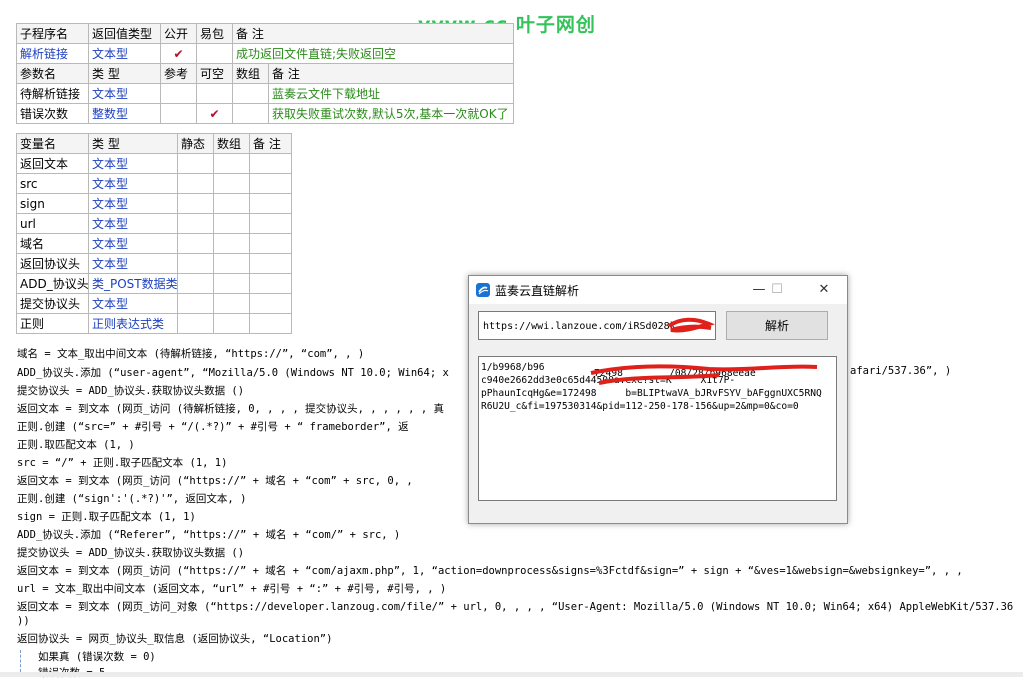  What do you see at coordinates (133, 283) in the screenshot?
I see `var-type: 类_POST数据类` at bounding box center [133, 283].